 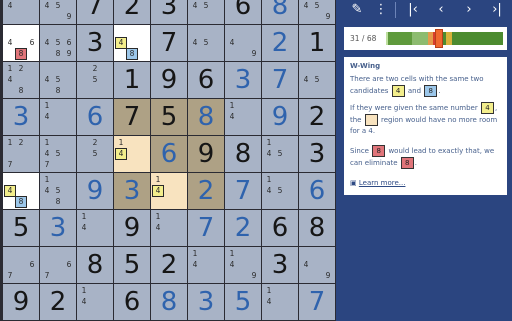 What do you see at coordinates (441, 10) in the screenshot?
I see `previous-step-icon: ‹` at bounding box center [441, 10].